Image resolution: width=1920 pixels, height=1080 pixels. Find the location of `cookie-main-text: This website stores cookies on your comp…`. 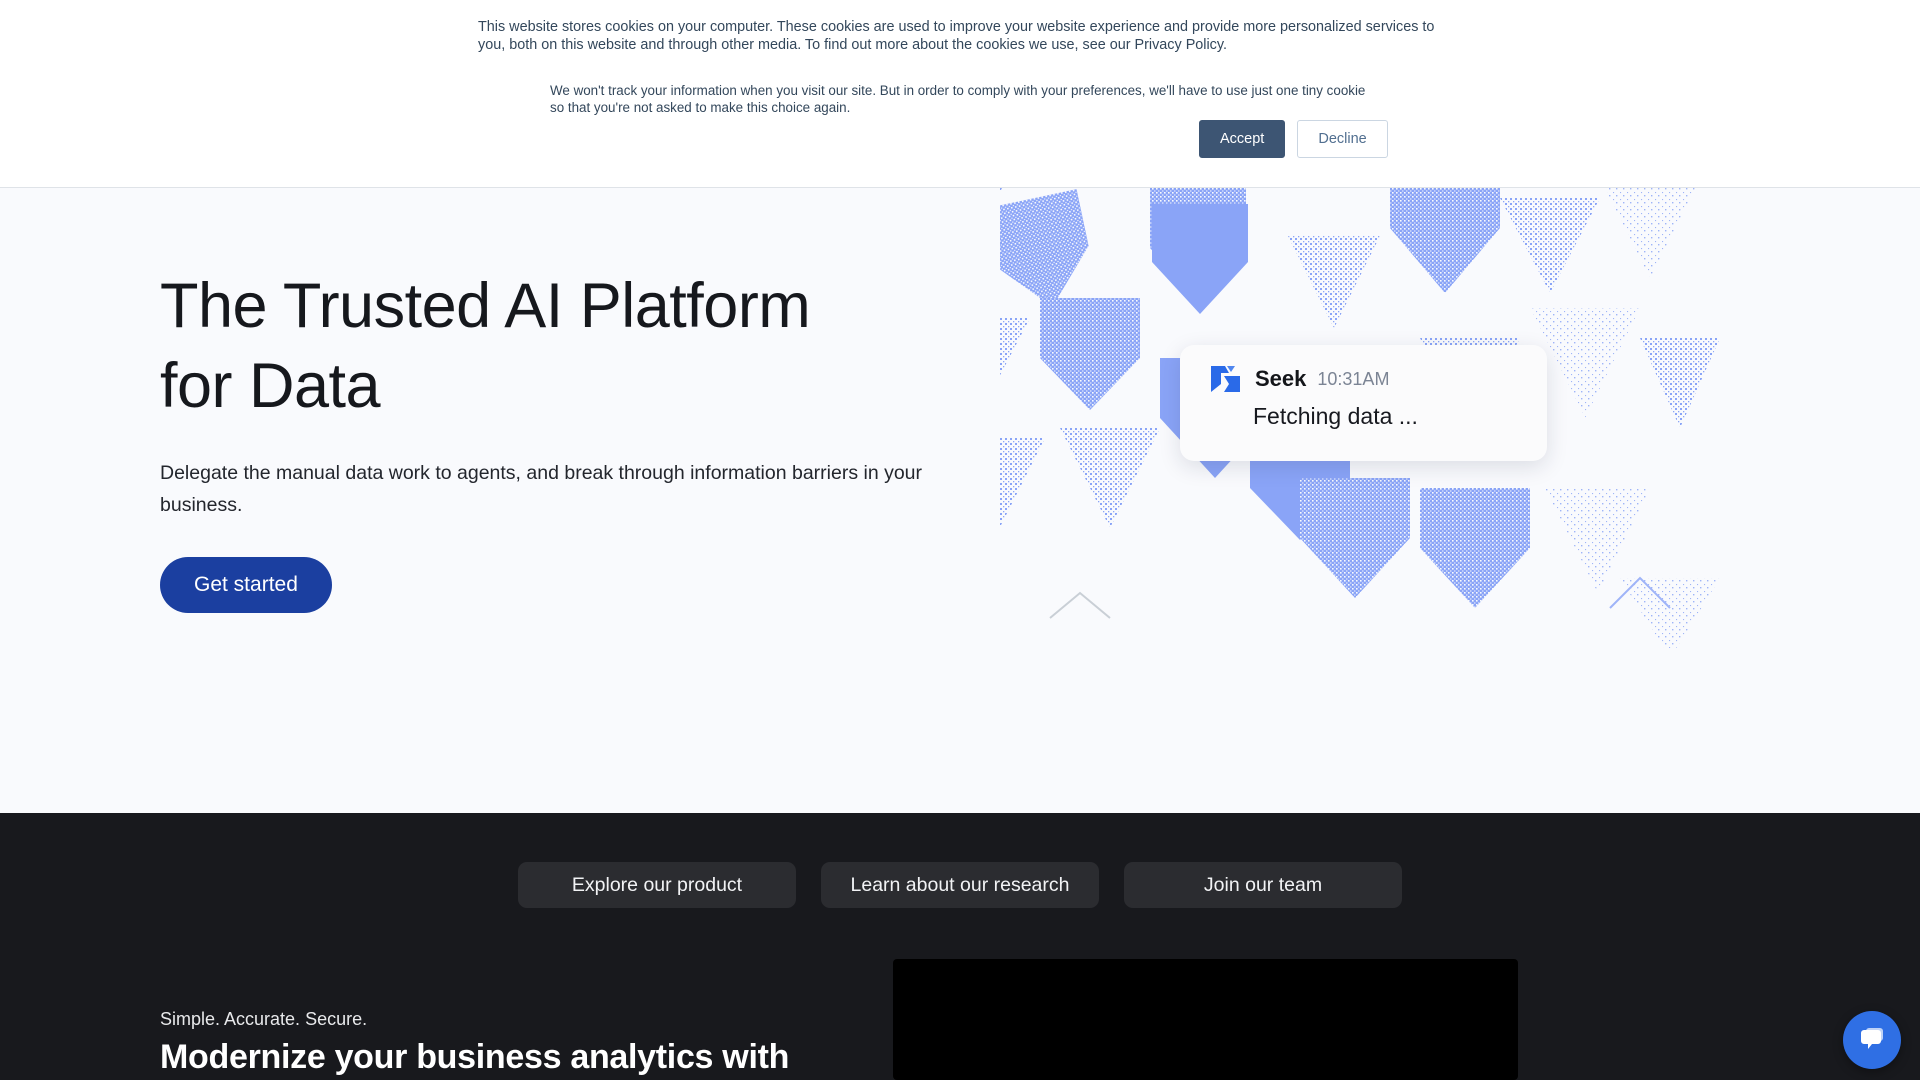

cookie-main-text: This website stores cookies on your comp… is located at coordinates (956, 36).